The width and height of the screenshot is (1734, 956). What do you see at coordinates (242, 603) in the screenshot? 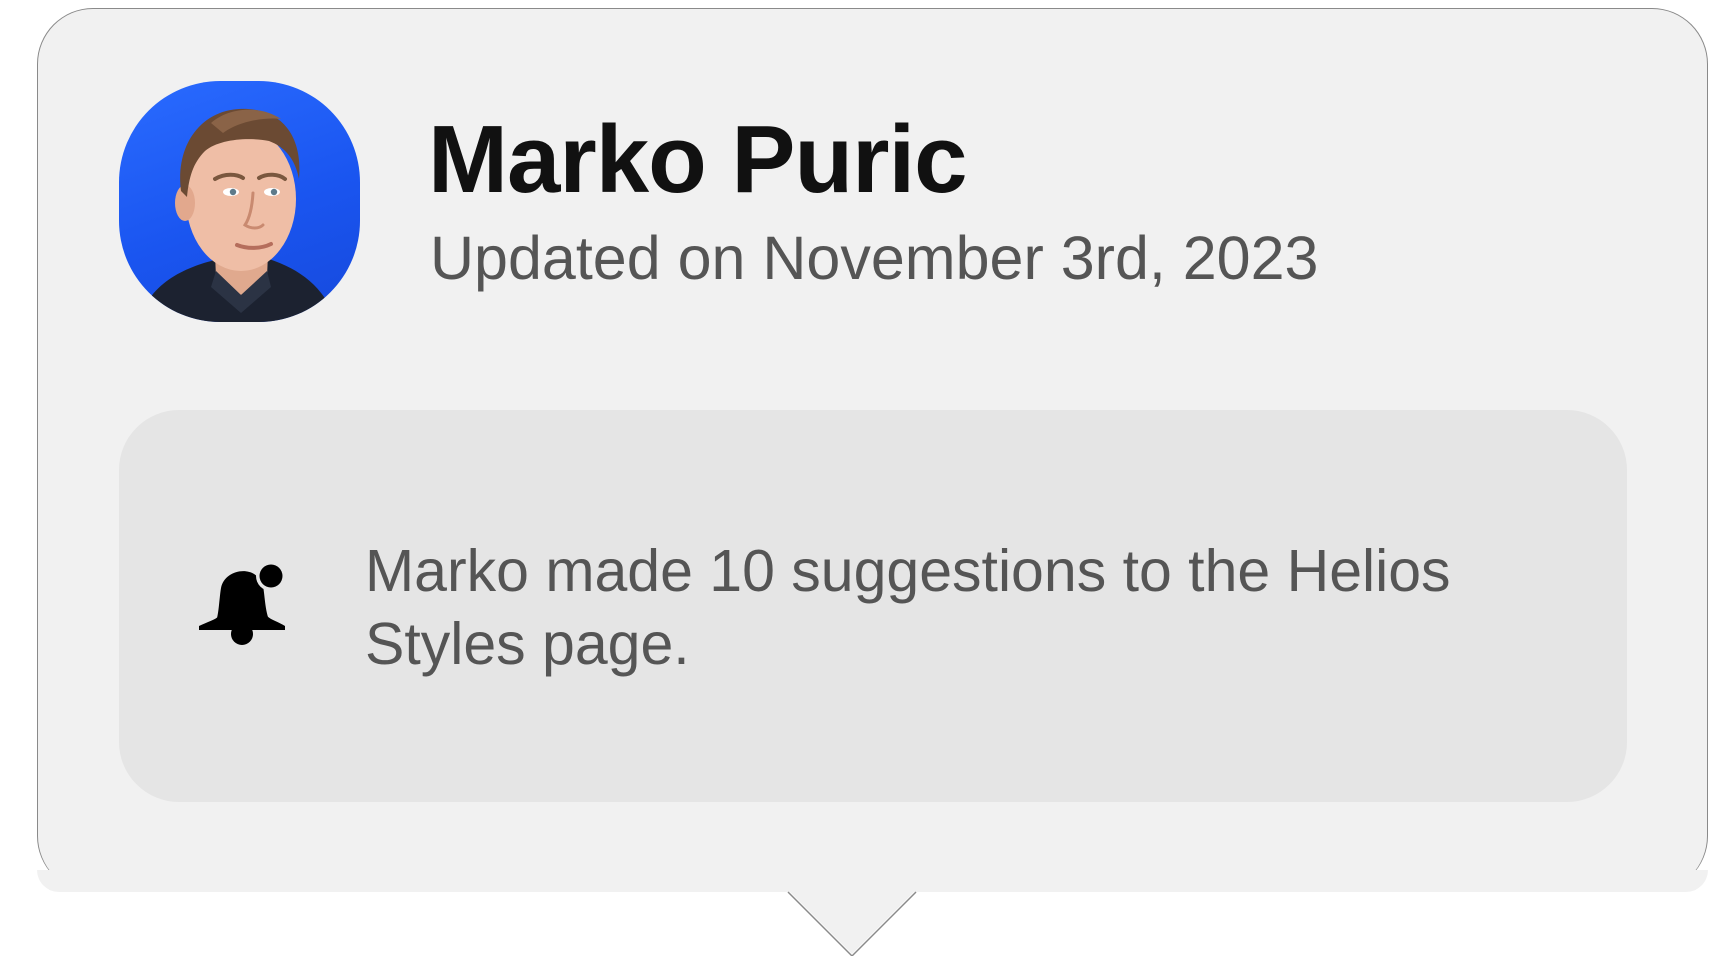
I see `bell-notification-icon` at bounding box center [242, 603].